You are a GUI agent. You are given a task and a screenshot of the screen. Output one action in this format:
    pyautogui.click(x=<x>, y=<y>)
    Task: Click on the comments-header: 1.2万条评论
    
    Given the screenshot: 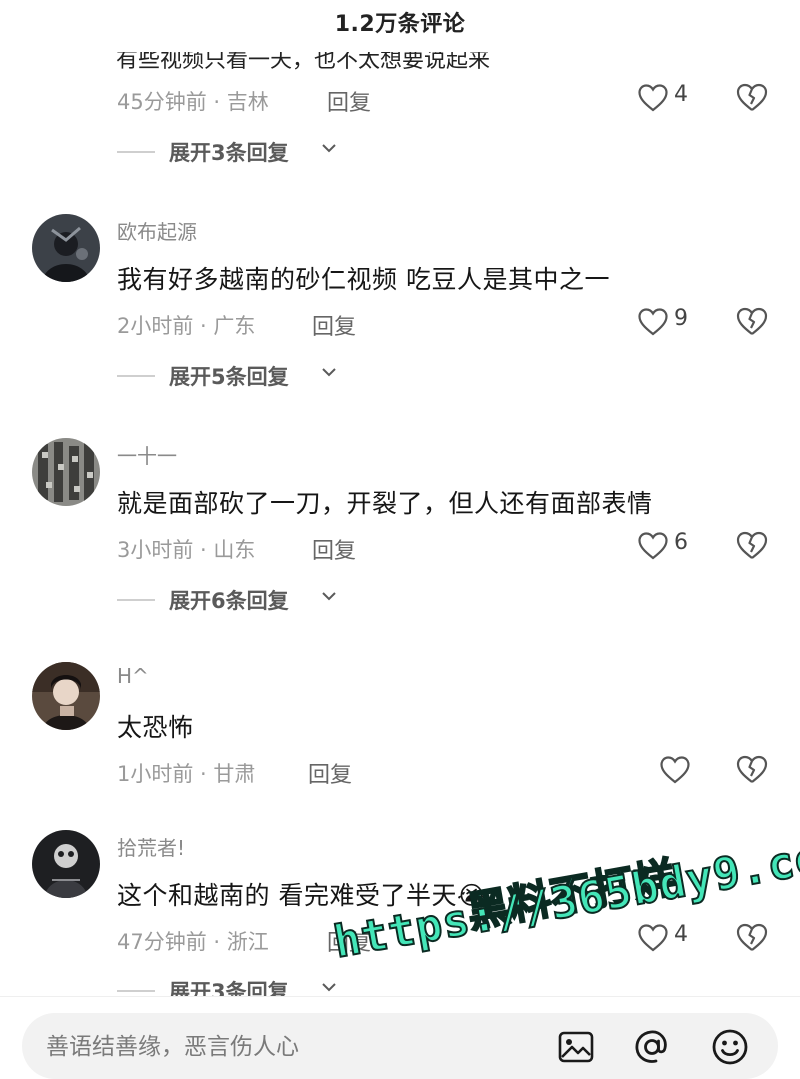 What is the action you would take?
    pyautogui.click(x=400, y=22)
    